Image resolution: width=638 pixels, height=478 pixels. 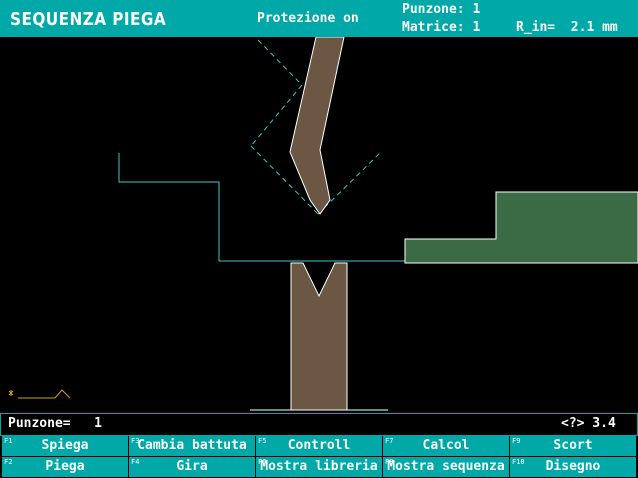 I want to click on f7-calcol-button: F7 Calcol, so click(x=446, y=446).